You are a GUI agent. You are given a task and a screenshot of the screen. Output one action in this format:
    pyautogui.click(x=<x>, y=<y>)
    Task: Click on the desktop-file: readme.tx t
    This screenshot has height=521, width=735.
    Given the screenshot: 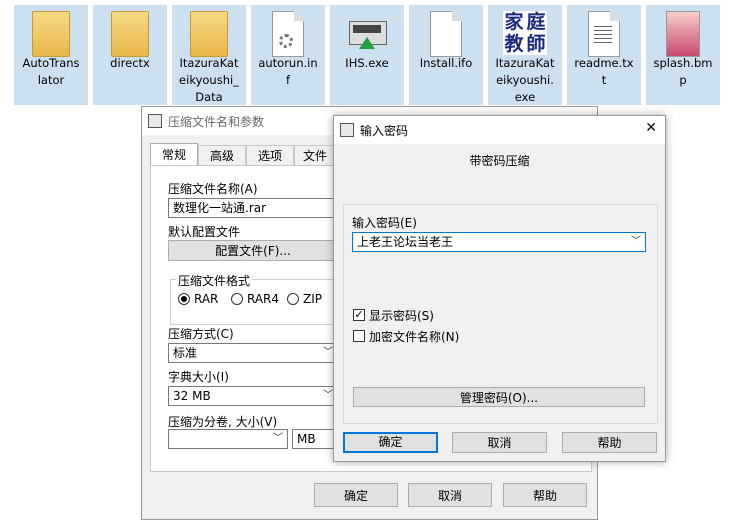 What is the action you would take?
    pyautogui.click(x=604, y=55)
    